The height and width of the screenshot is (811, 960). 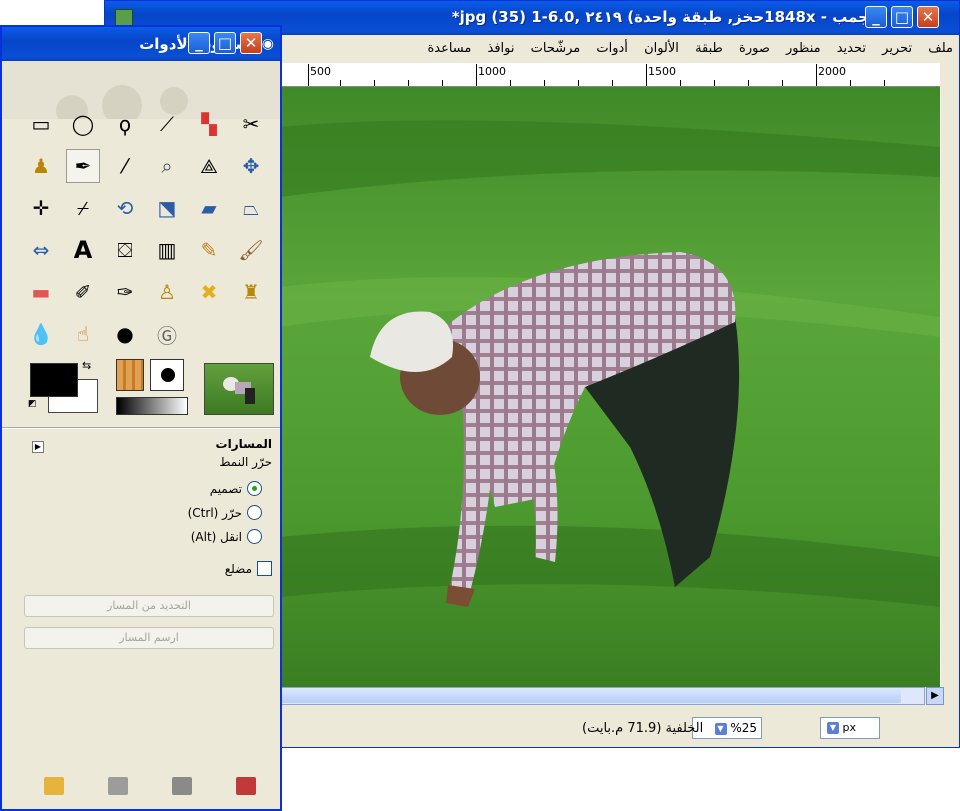 I want to click on toolbox-minimize-button: _, so click(x=199, y=43).